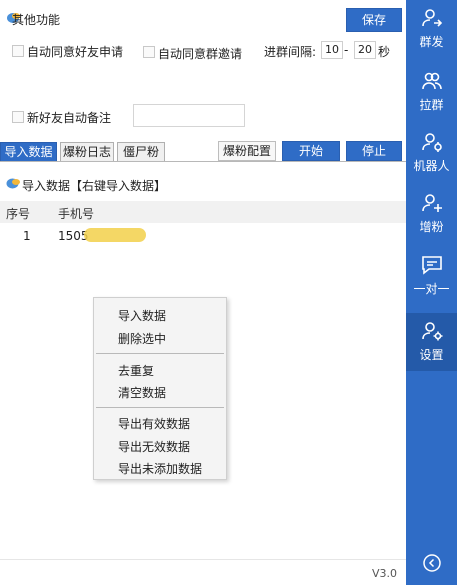 The width and height of the screenshot is (457, 585). I want to click on collapse-icon, so click(432, 563).